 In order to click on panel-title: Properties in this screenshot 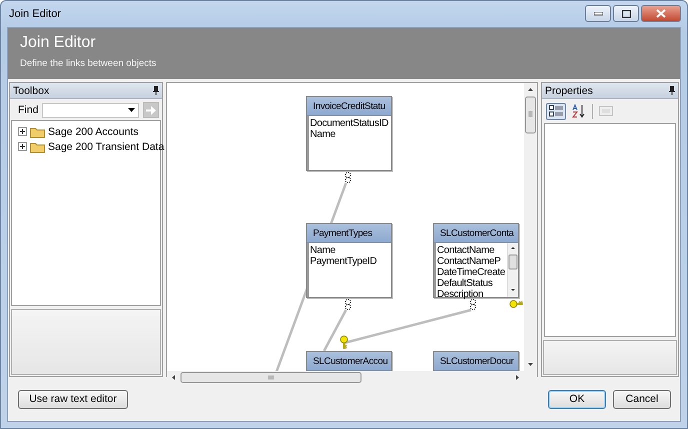, I will do `click(569, 90)`.